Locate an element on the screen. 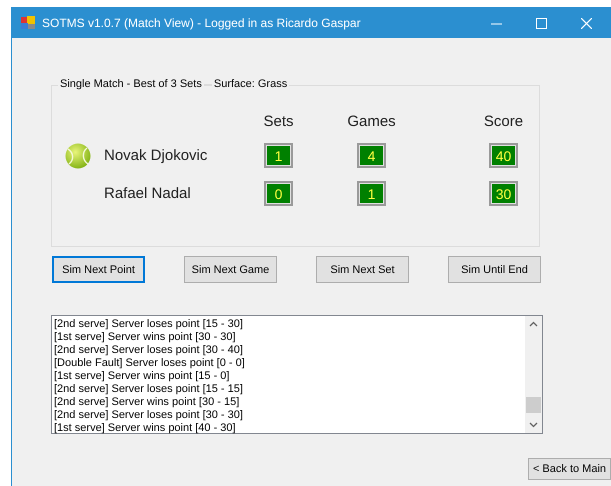  score-display: 40 is located at coordinates (503, 155).